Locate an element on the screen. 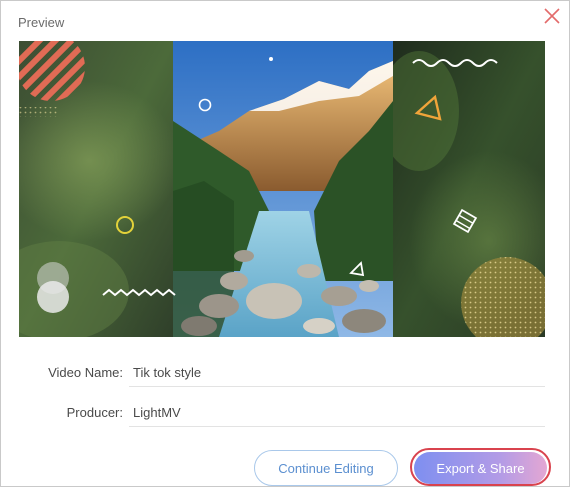  producer-label: Producer: is located at coordinates (94, 412).